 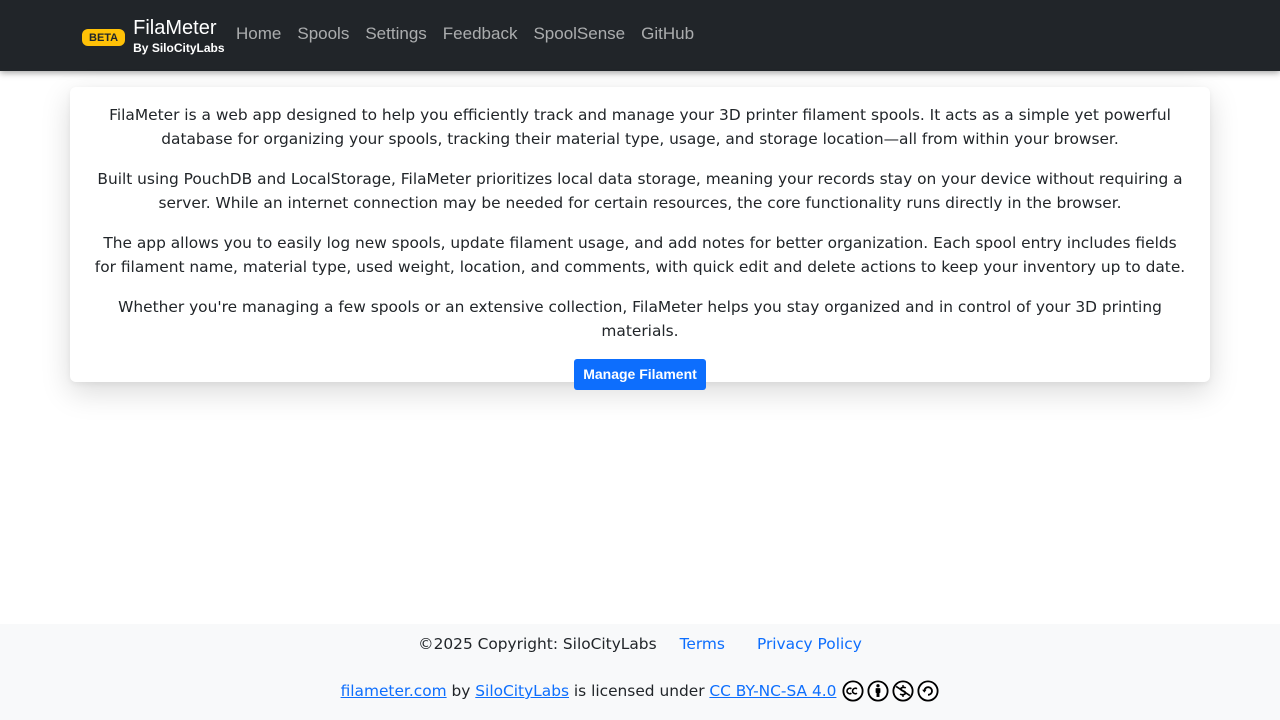 What do you see at coordinates (522, 691) in the screenshot?
I see `author-link: SiloCityLabs` at bounding box center [522, 691].